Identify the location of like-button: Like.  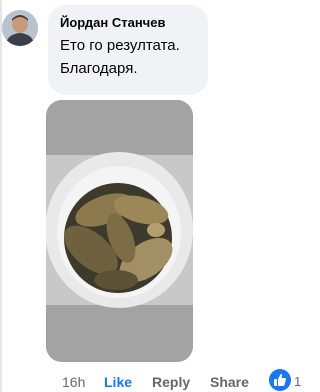
(118, 382).